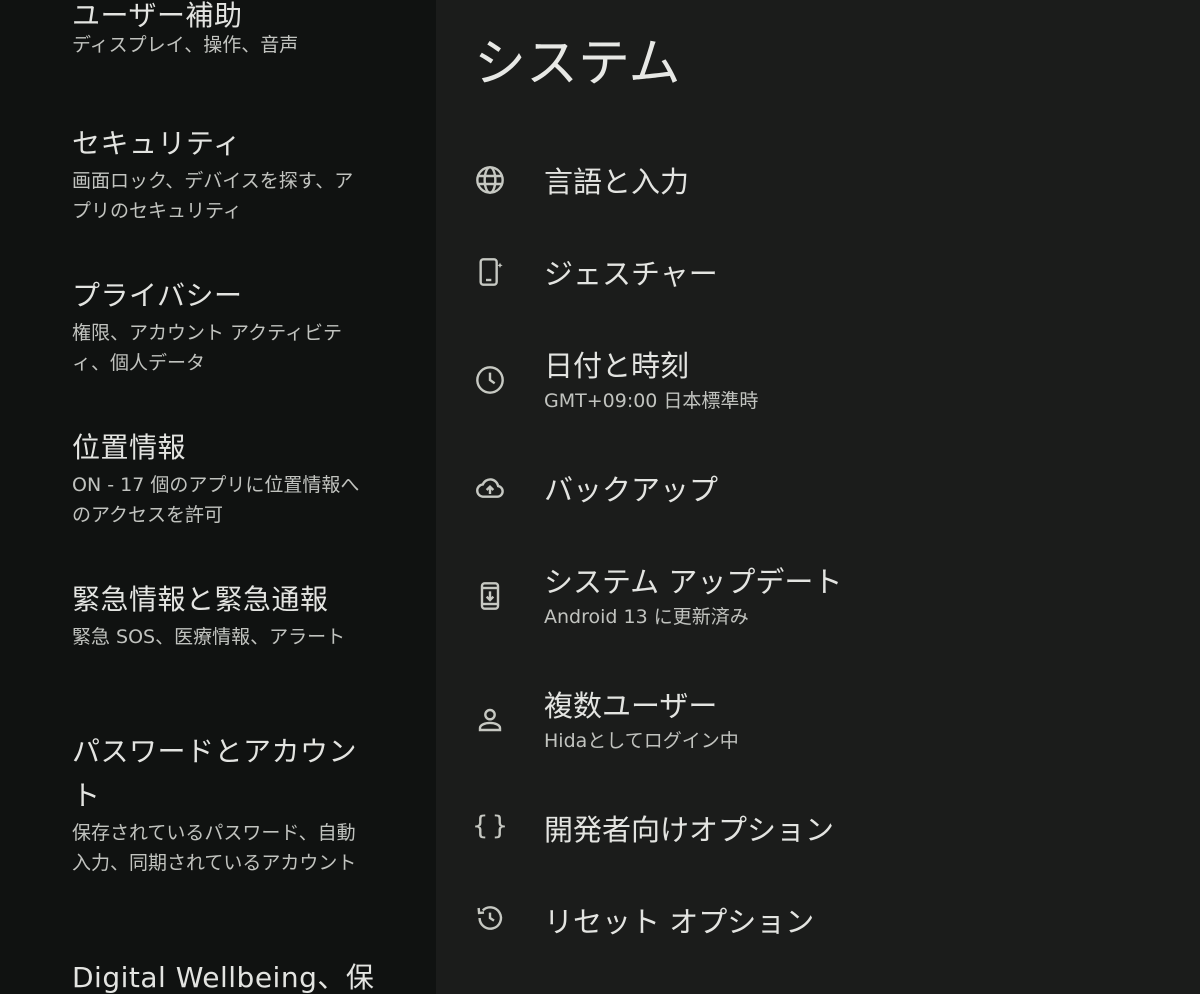 This screenshot has width=1200, height=994. Describe the element at coordinates (631, 274) in the screenshot. I see `item-title: ジェスチャー` at that location.